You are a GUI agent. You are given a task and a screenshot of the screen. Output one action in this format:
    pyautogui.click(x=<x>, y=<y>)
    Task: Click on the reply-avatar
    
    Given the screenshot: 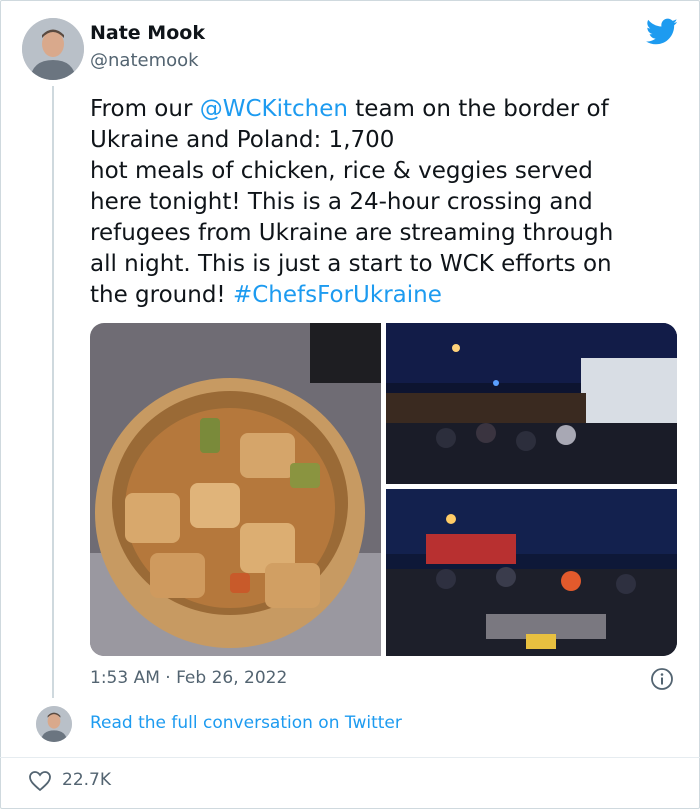 What is the action you would take?
    pyautogui.click(x=54, y=724)
    